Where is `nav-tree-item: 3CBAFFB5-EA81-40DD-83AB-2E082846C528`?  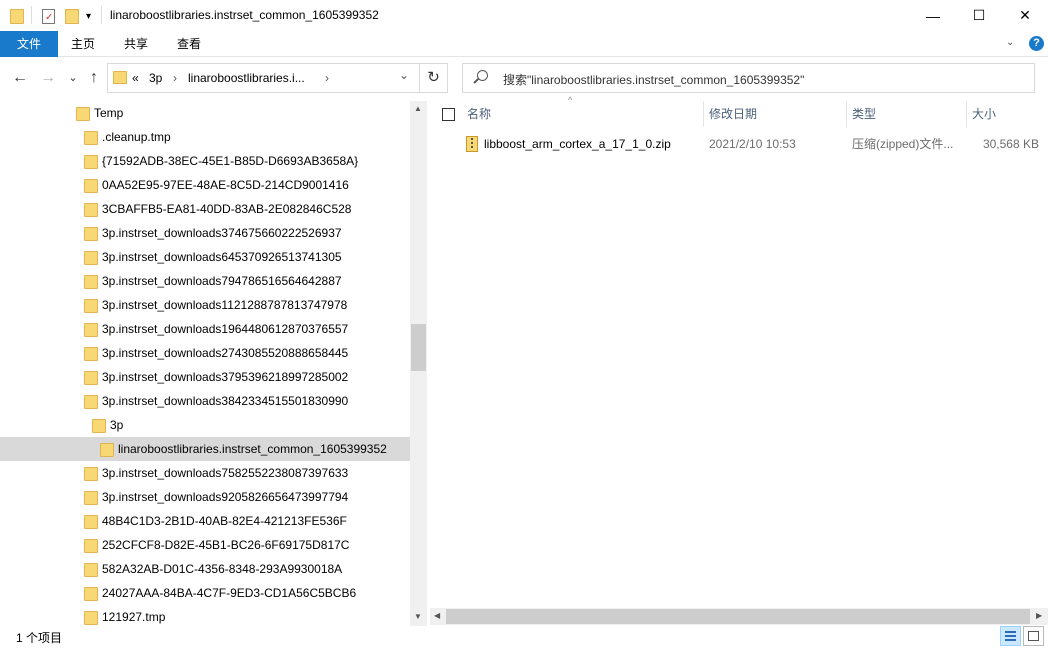 nav-tree-item: 3CBAFFB5-EA81-40DD-83AB-2E082846C528 is located at coordinates (205, 209).